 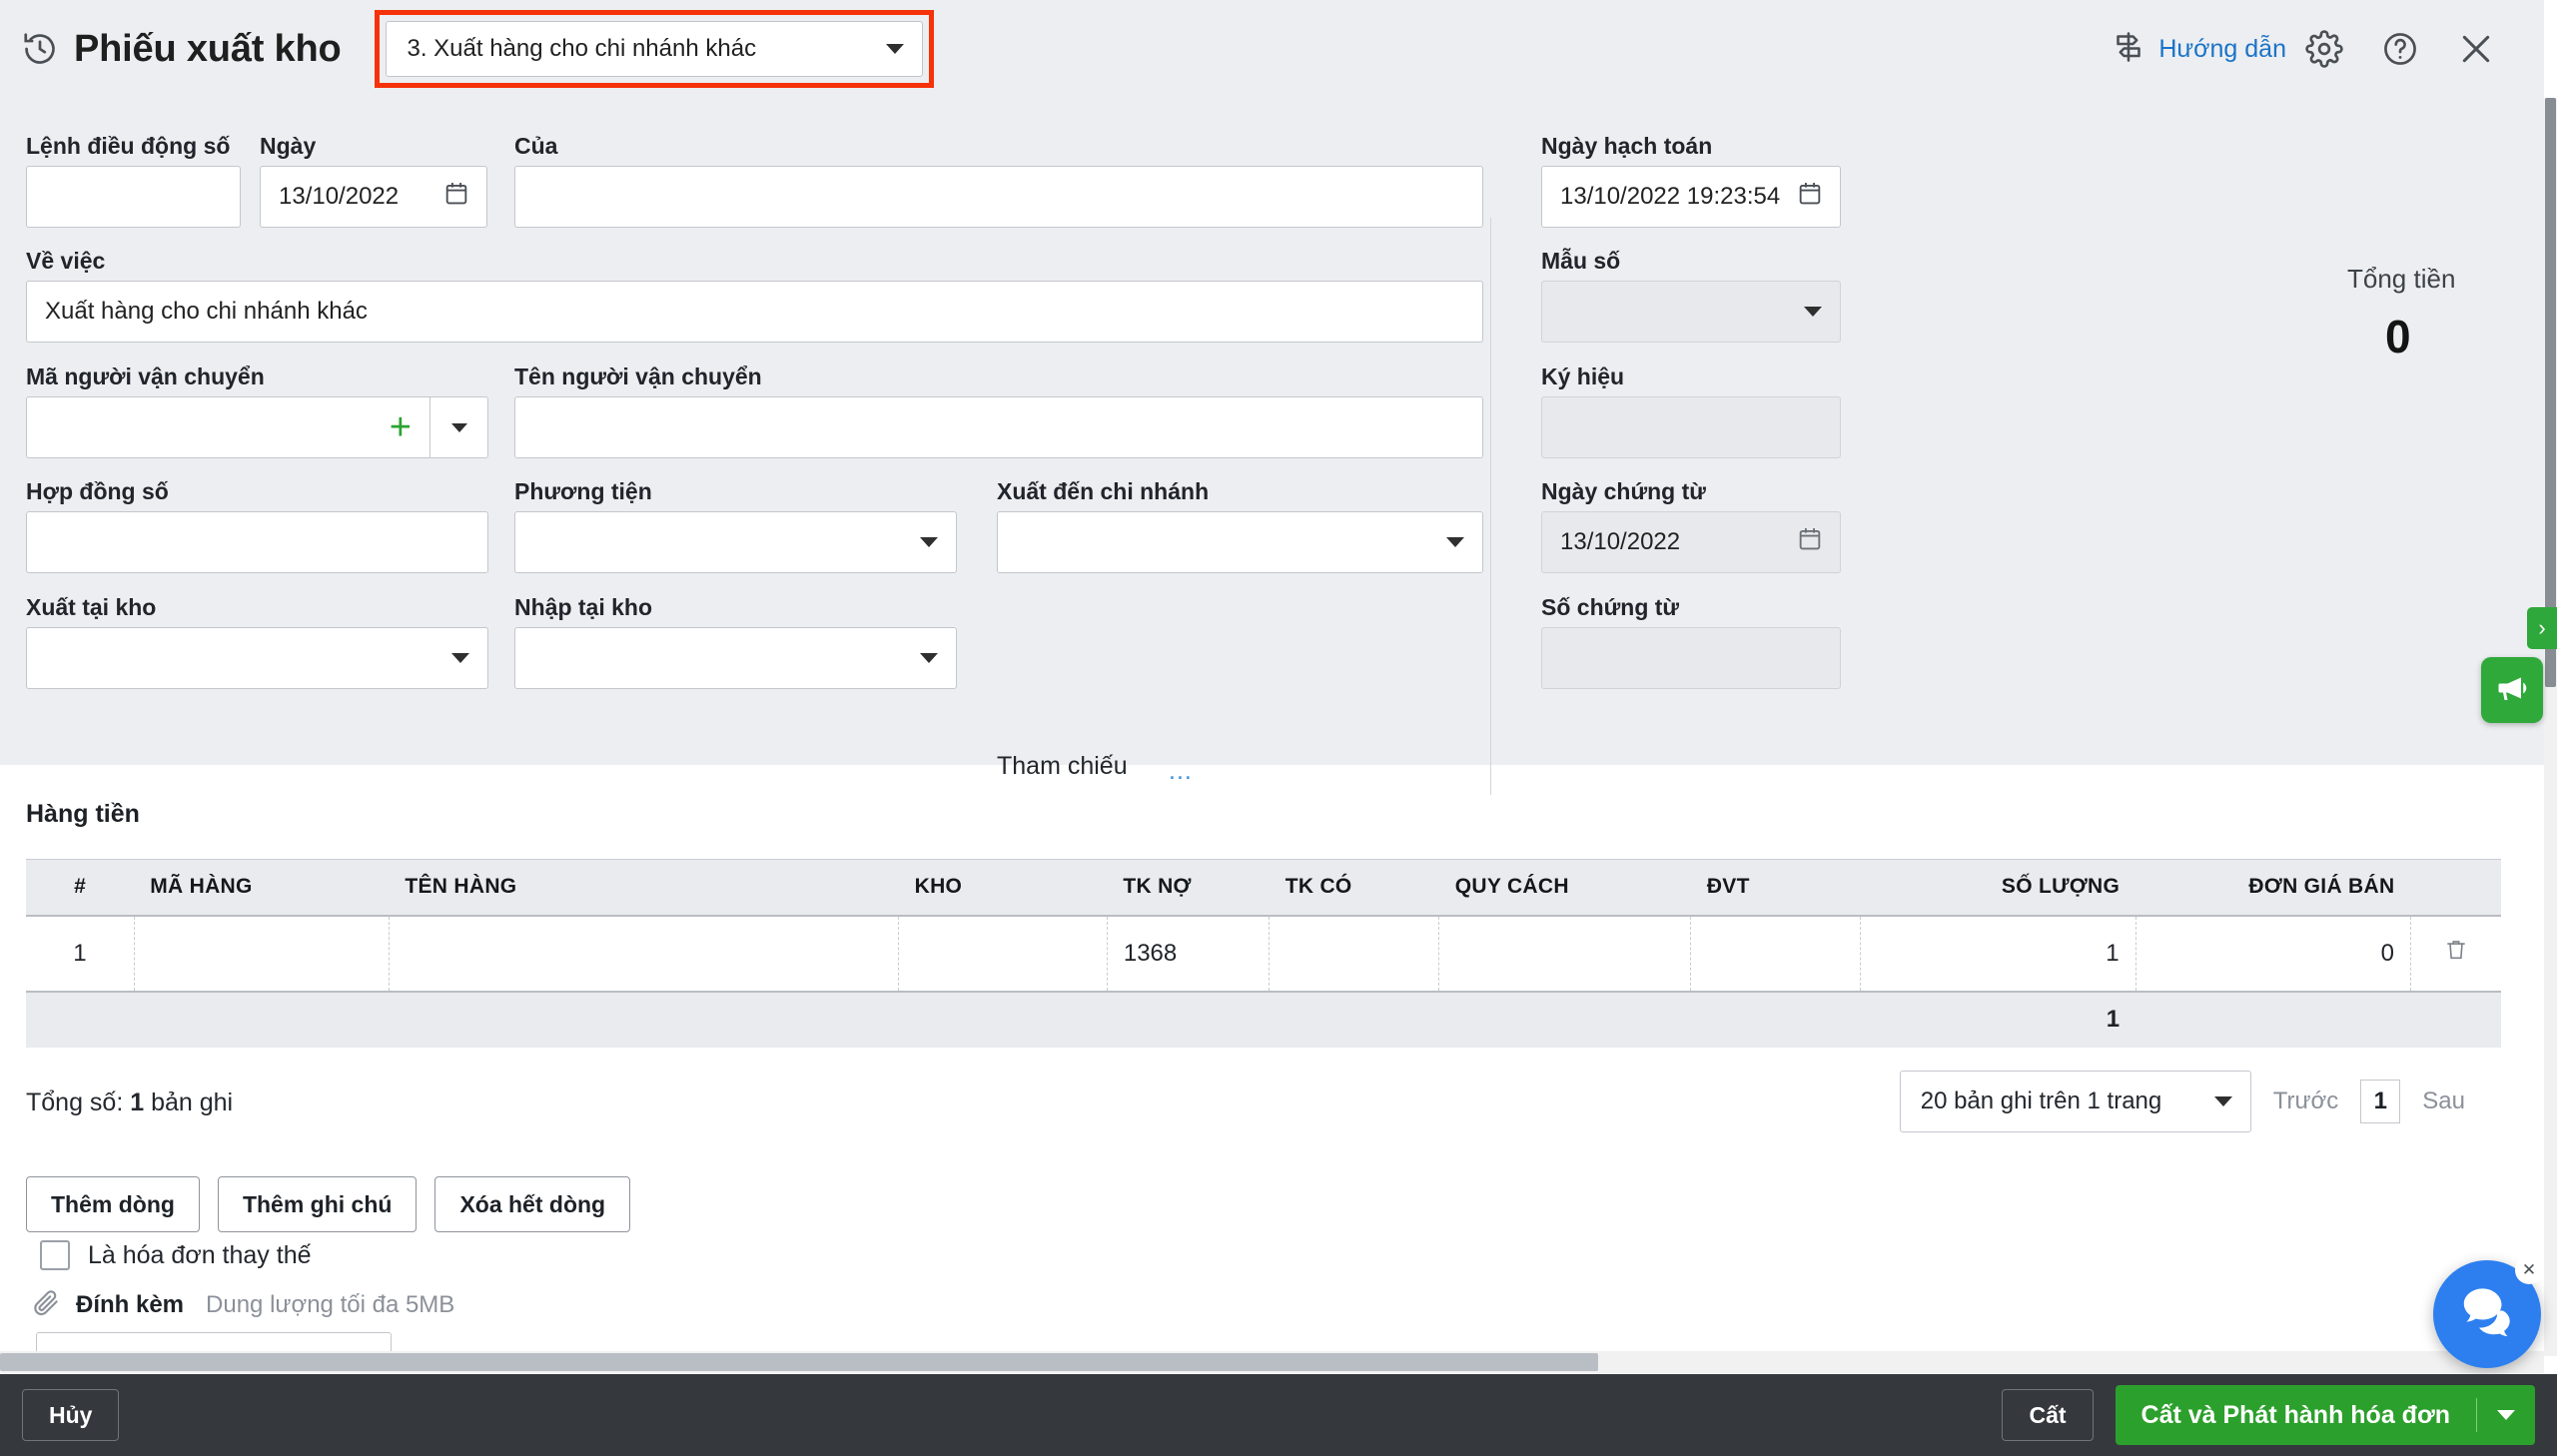 What do you see at coordinates (735, 542) in the screenshot?
I see `phuong-tien-select` at bounding box center [735, 542].